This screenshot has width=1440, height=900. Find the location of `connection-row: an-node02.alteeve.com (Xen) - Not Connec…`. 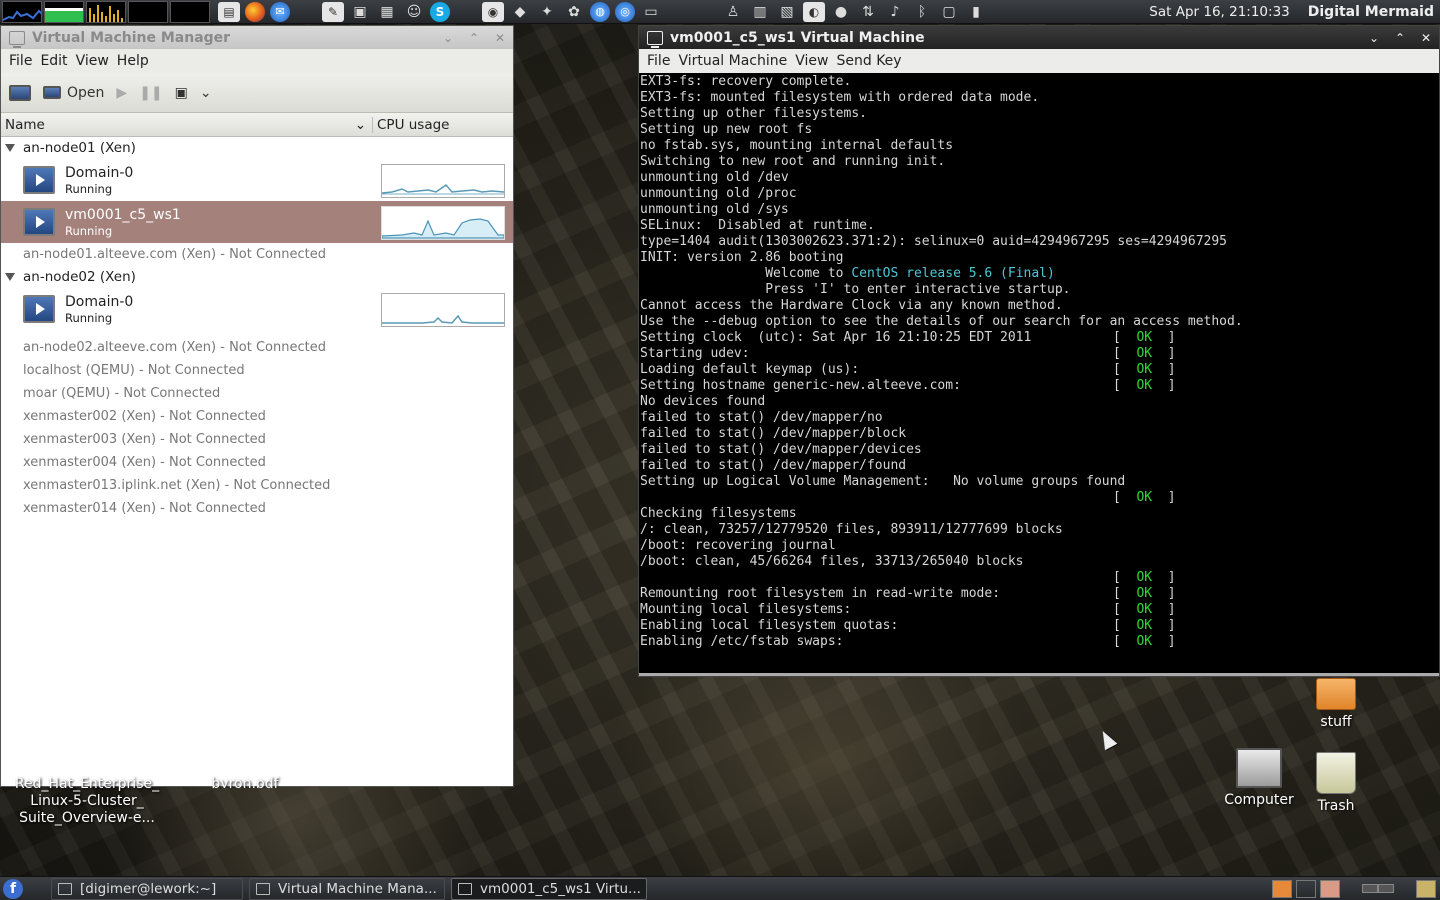

connection-row: an-node02.alteeve.com (Xen) - Not Connec… is located at coordinates (257, 347).